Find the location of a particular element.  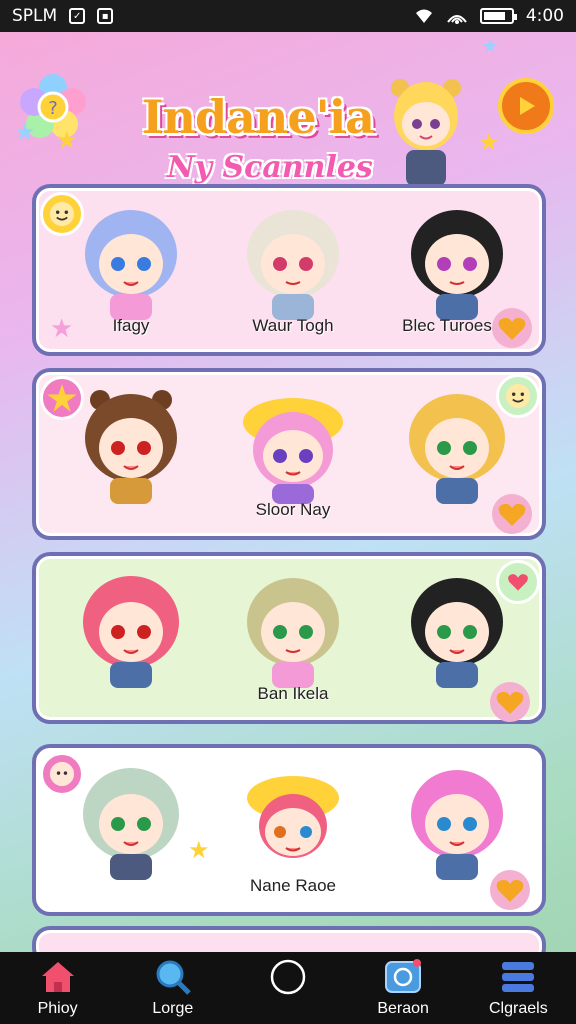

character-card: Ifagy Waur Togh Blec Turoes ★ is located at coordinates (289, 270).